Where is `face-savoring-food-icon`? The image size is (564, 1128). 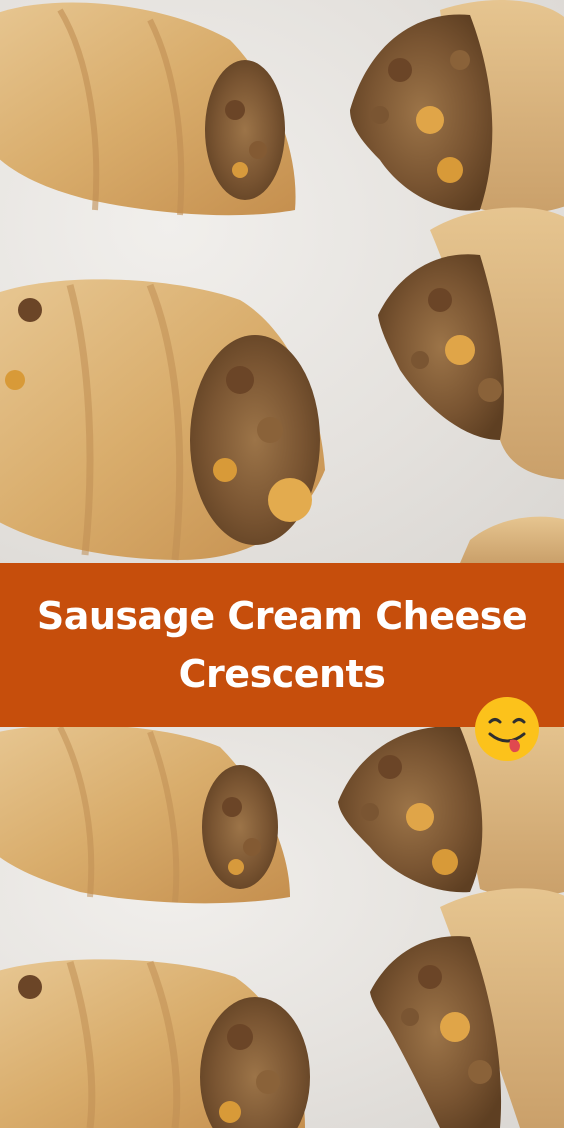
face-savoring-food-icon is located at coordinates (507, 729).